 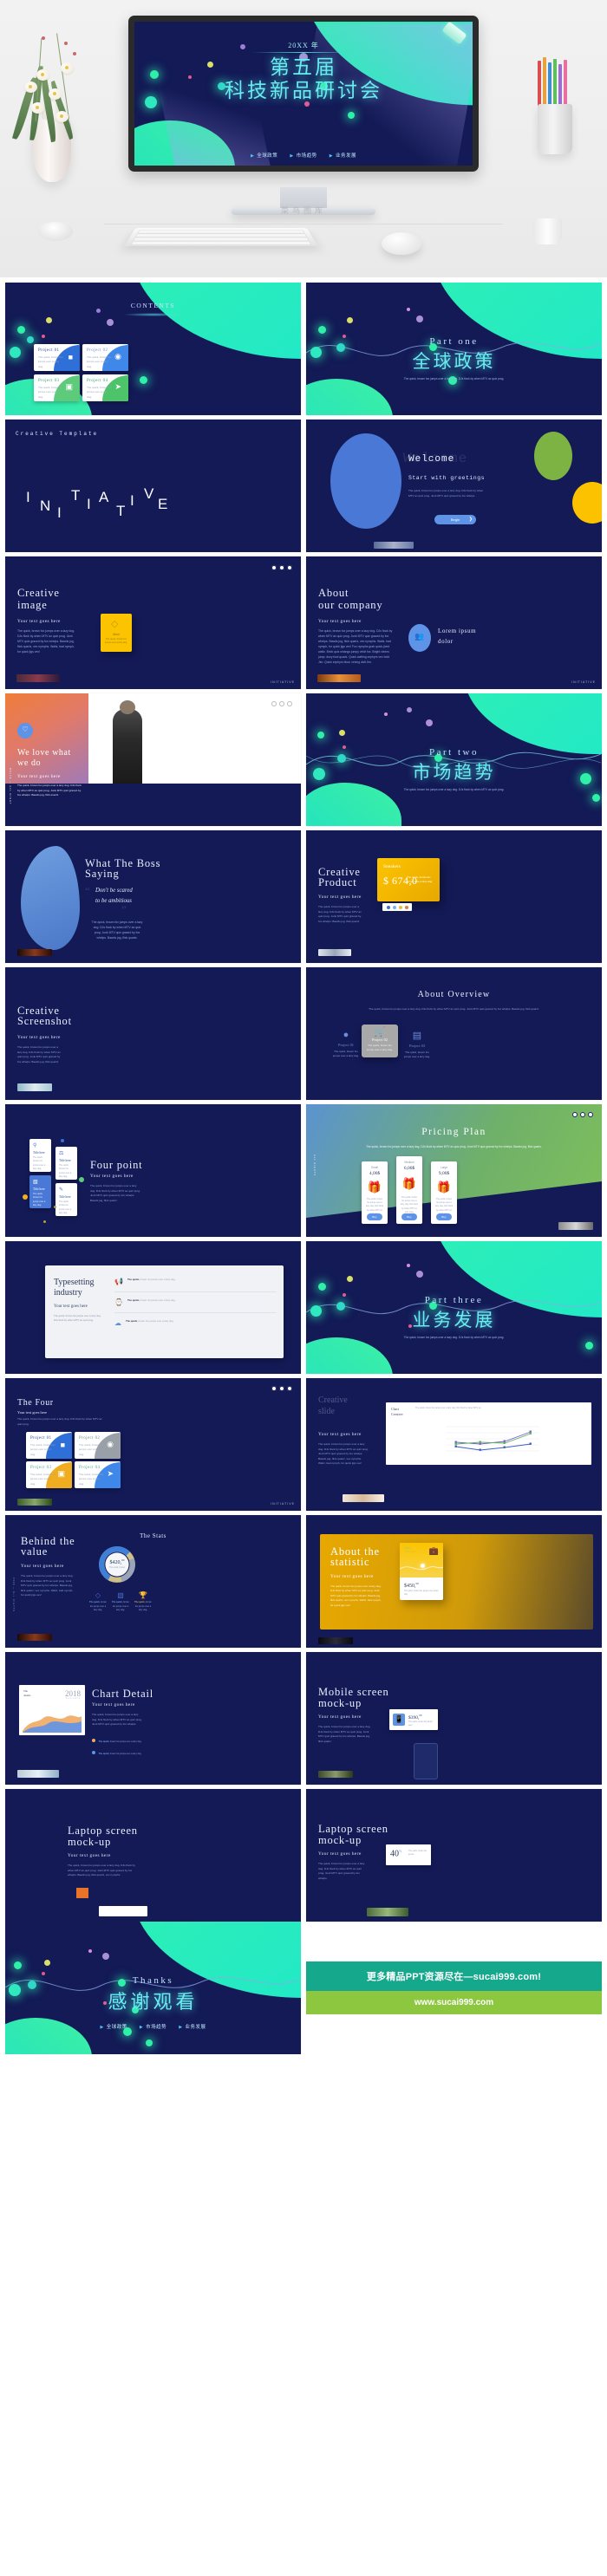 I want to click on slide-thanks: Thanks 感谢观看 ▶ 全球政策 ▶ 市场趋势 ▶ 业务发展, so click(x=153, y=1988).